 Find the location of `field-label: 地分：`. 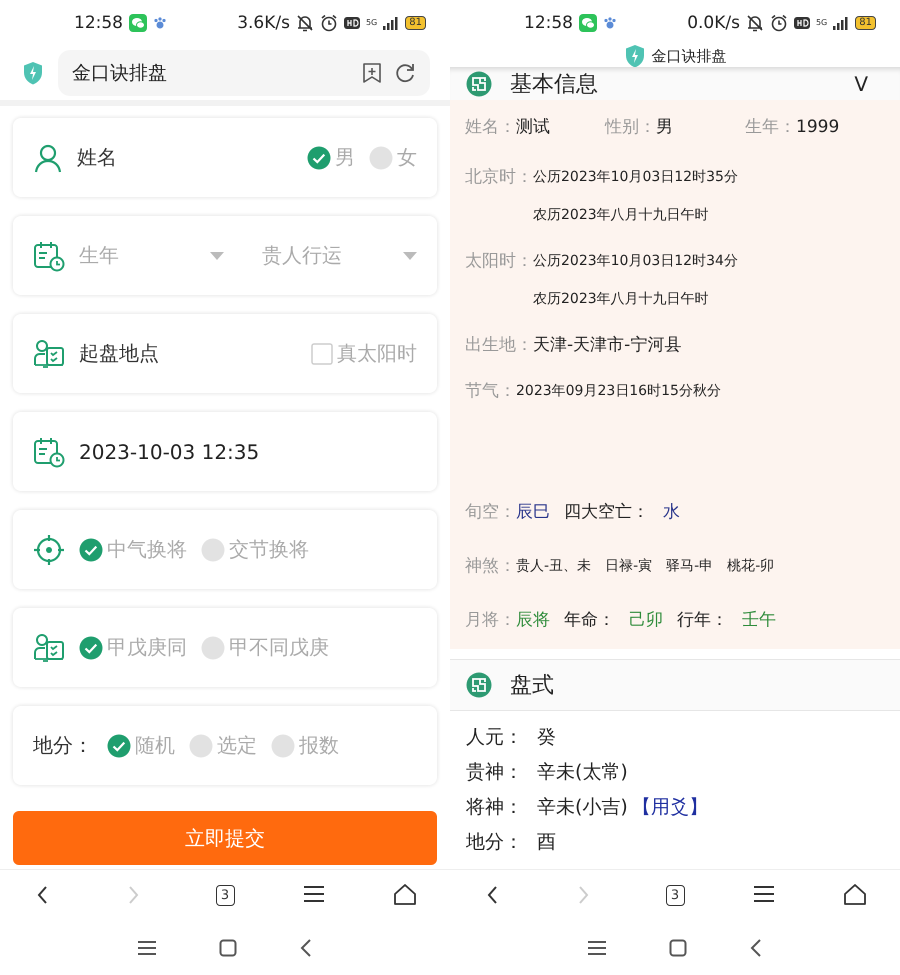

field-label: 地分： is located at coordinates (63, 745).